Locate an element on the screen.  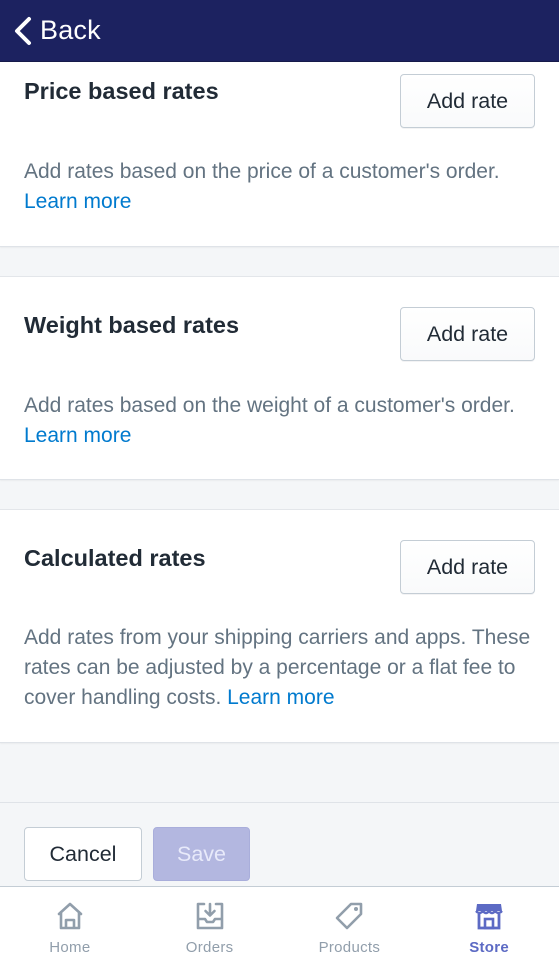
section-title: Weight based rates is located at coordinates (132, 325).